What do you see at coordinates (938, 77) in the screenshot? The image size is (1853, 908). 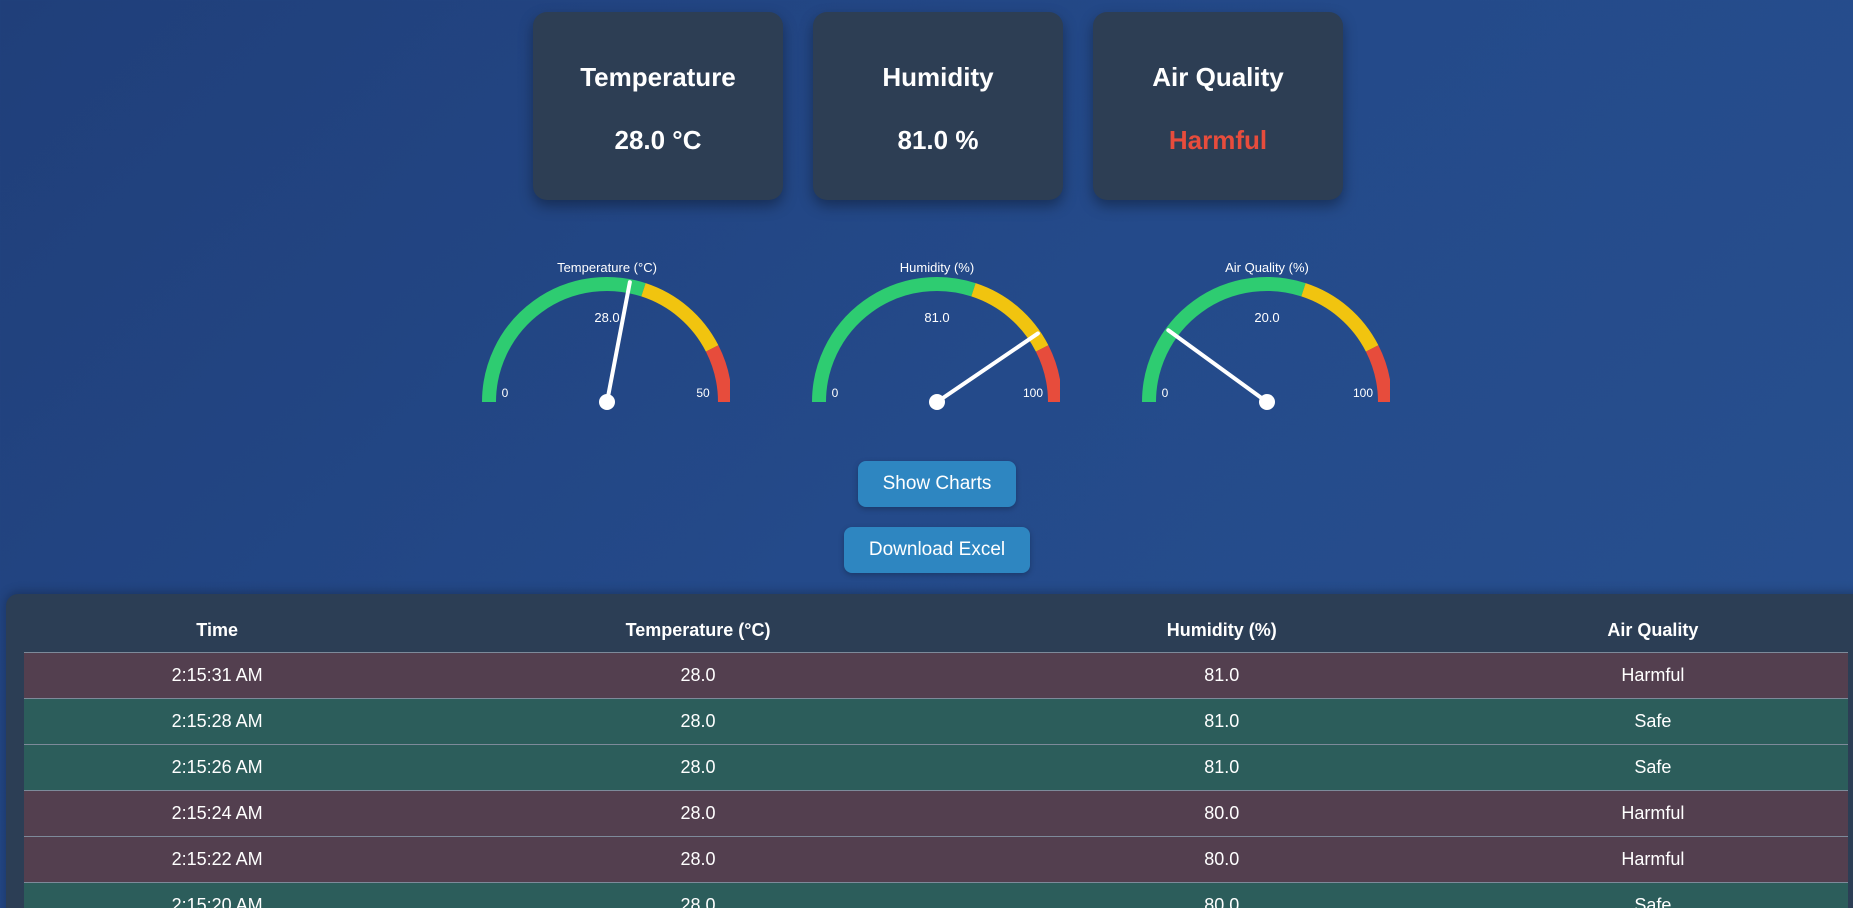 I see `humidity-card-title: Humidity` at bounding box center [938, 77].